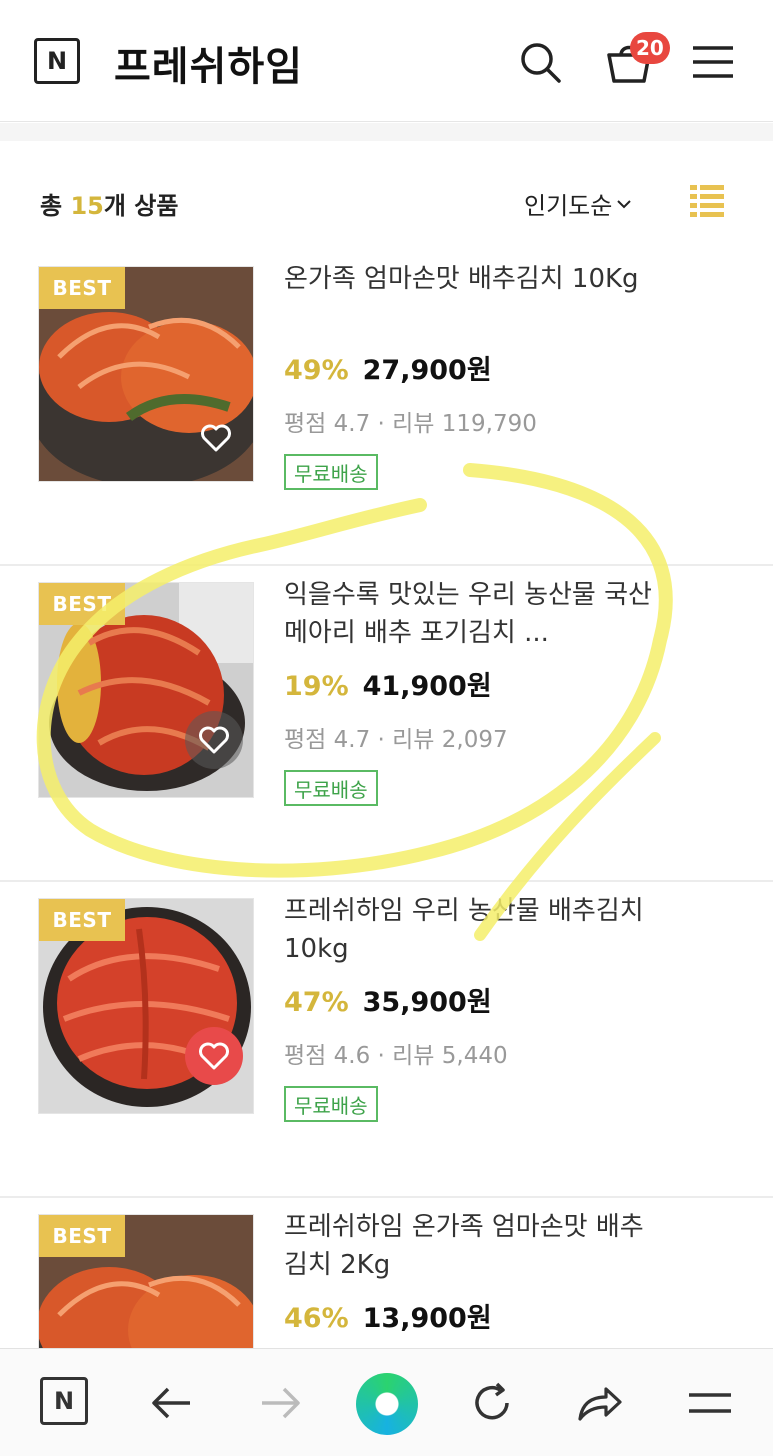 The image size is (773, 1456). Describe the element at coordinates (410, 424) in the screenshot. I see `rating-review: 평점 4.7 · 리뷰 119,790` at that location.